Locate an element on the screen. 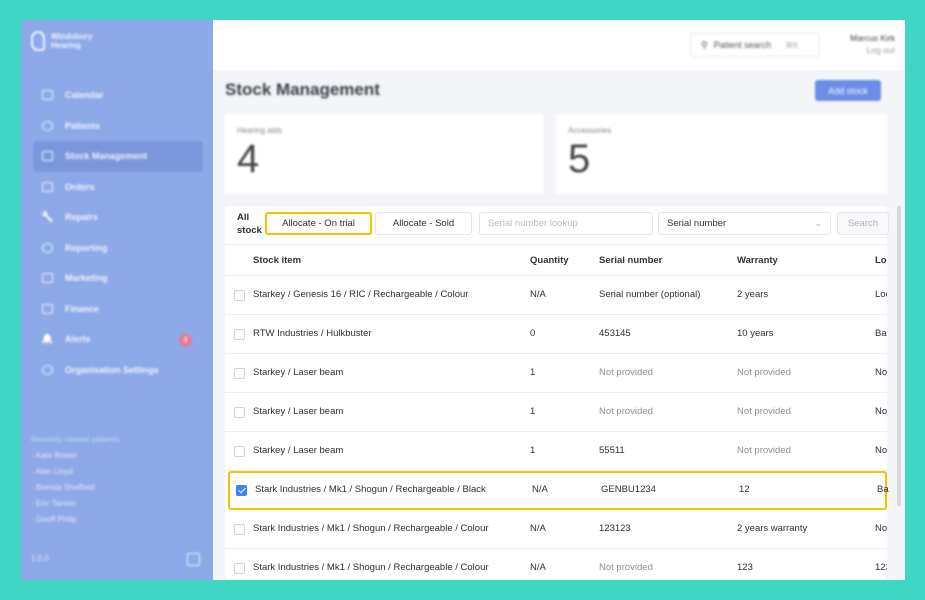 This screenshot has height=600, width=925. logout-link: Log out is located at coordinates (872, 50).